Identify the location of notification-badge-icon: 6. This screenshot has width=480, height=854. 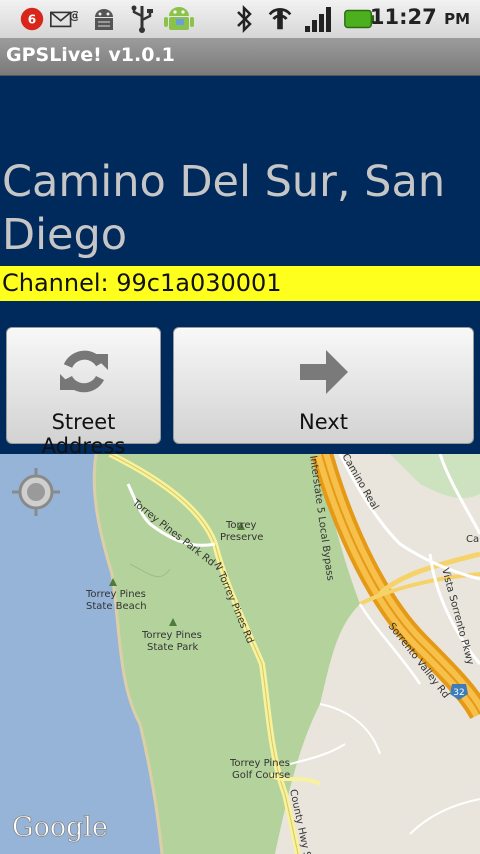
(32, 19).